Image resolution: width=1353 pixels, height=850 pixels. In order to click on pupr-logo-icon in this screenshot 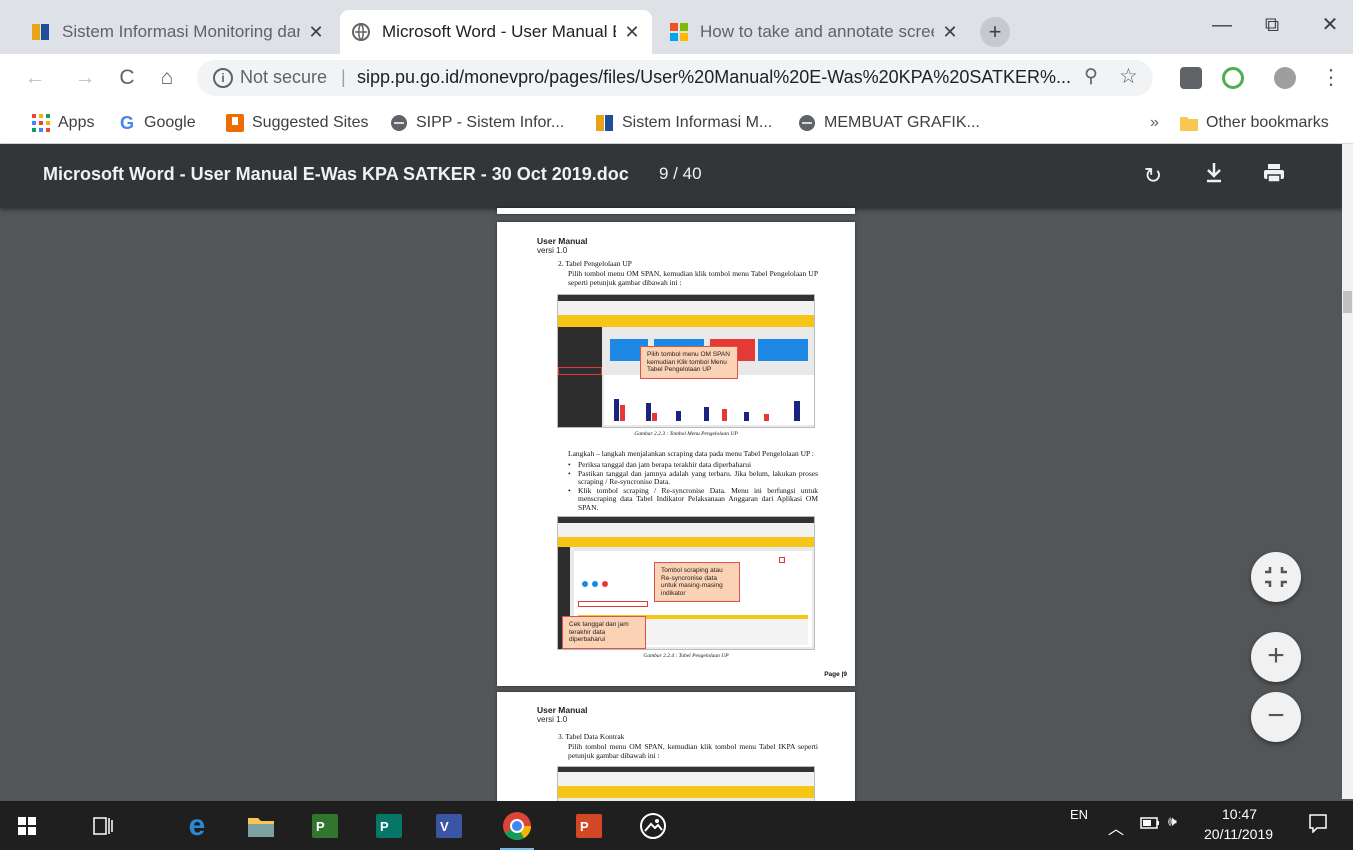, I will do `click(41, 32)`.